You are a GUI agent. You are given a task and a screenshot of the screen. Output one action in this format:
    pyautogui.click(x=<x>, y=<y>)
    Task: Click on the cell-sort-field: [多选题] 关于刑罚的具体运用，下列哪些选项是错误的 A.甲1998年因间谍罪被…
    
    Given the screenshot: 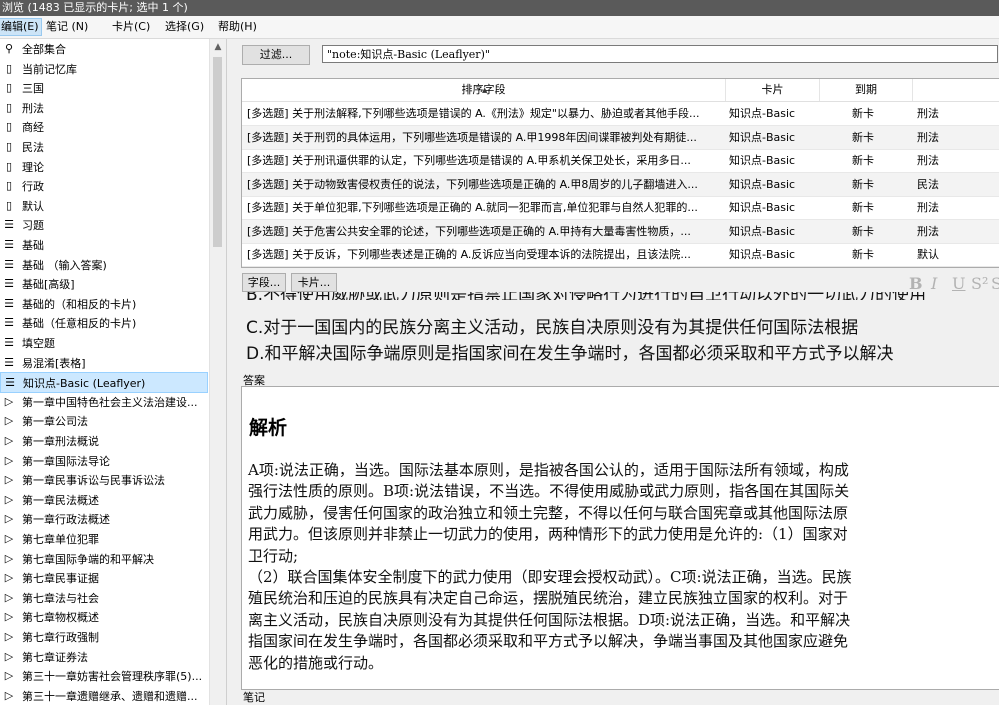 What is the action you would take?
    pyautogui.click(x=472, y=137)
    